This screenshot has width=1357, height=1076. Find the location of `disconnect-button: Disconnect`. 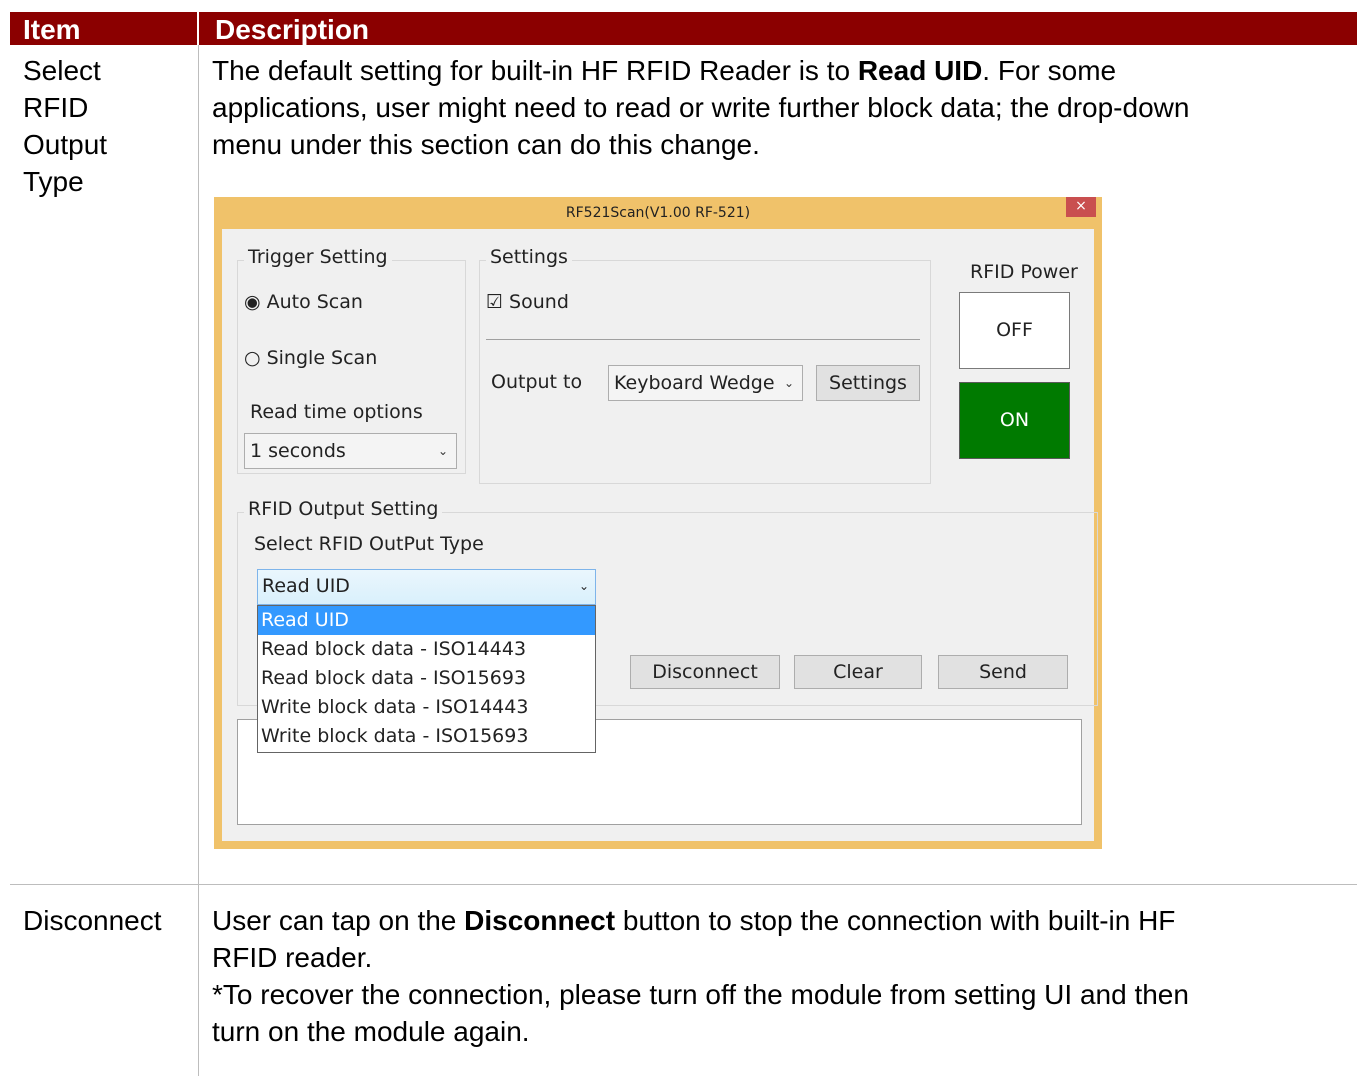

disconnect-button: Disconnect is located at coordinates (705, 672).